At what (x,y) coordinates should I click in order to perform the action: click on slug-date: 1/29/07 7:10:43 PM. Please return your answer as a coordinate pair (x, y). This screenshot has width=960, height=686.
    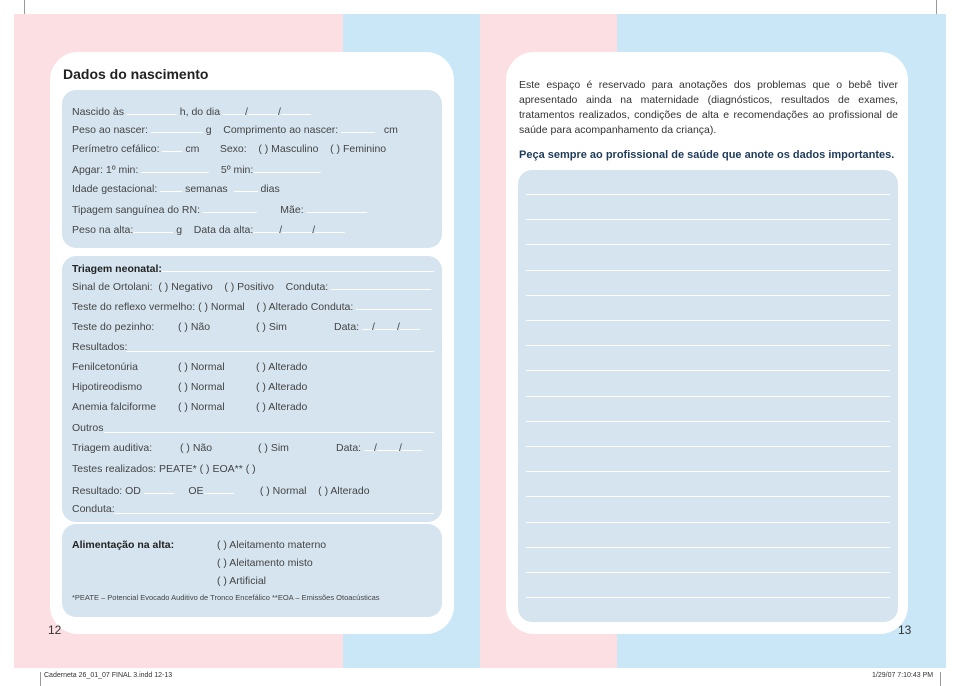
    Looking at the image, I should click on (903, 675).